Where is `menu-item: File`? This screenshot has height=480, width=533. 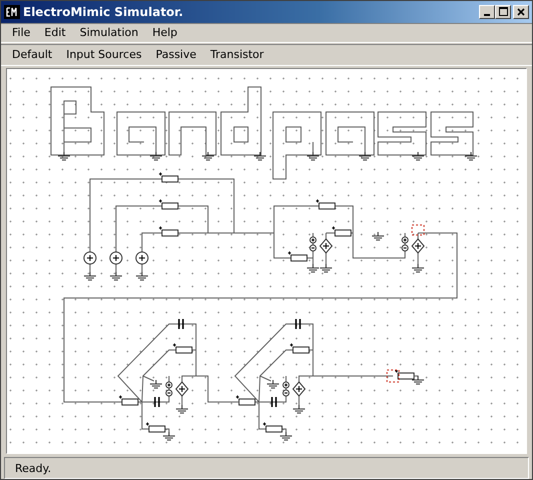 menu-item: File is located at coordinates (21, 33).